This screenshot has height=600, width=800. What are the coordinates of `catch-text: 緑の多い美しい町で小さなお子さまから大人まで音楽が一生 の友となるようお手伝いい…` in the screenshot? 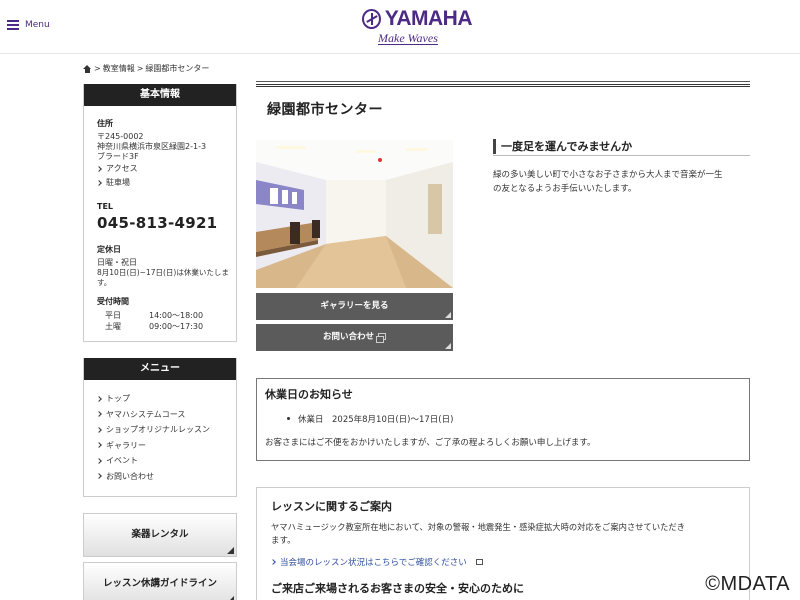 It's located at (608, 182).